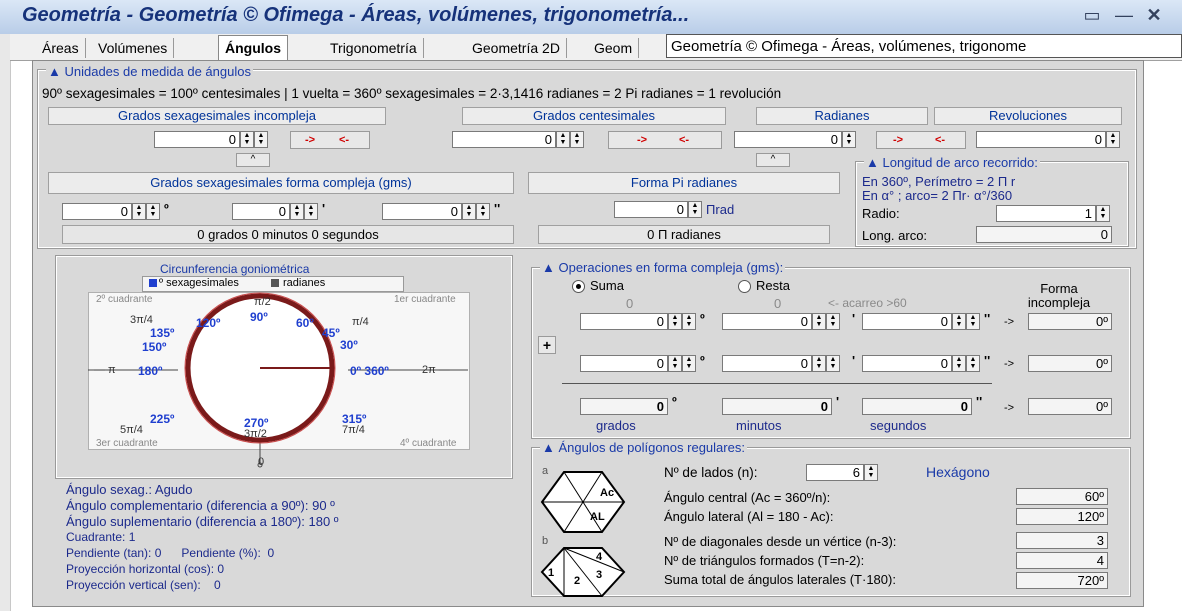  Describe the element at coordinates (1113, 139) in the screenshot. I see `rev-spin: ▲ ▼` at that location.